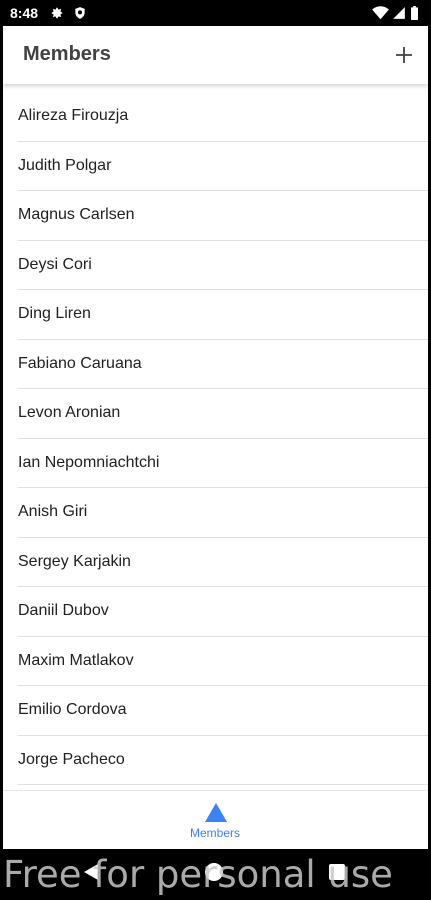 This screenshot has height=900, width=431. What do you see at coordinates (414, 13) in the screenshot?
I see `battery-icon` at bounding box center [414, 13].